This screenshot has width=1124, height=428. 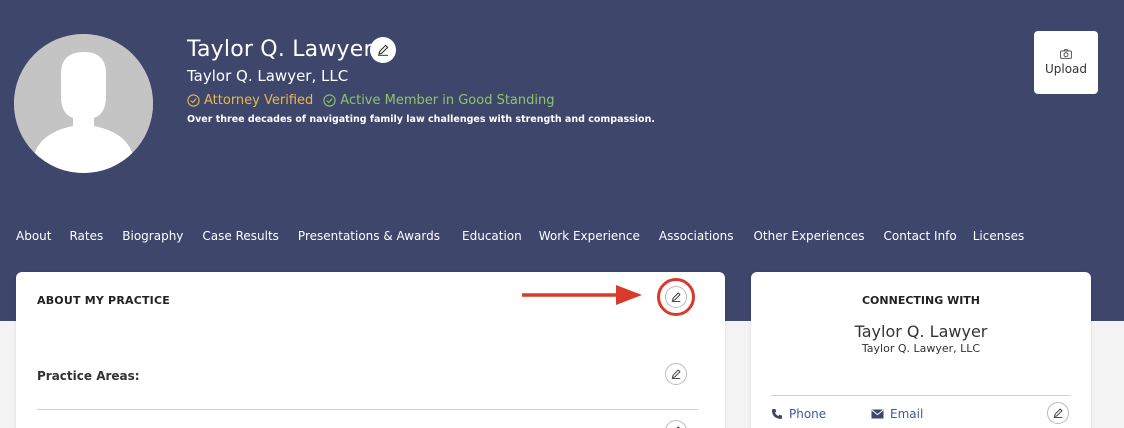 I want to click on connecting-firm: Taylor Q. Lawyer, LLC, so click(x=921, y=348).